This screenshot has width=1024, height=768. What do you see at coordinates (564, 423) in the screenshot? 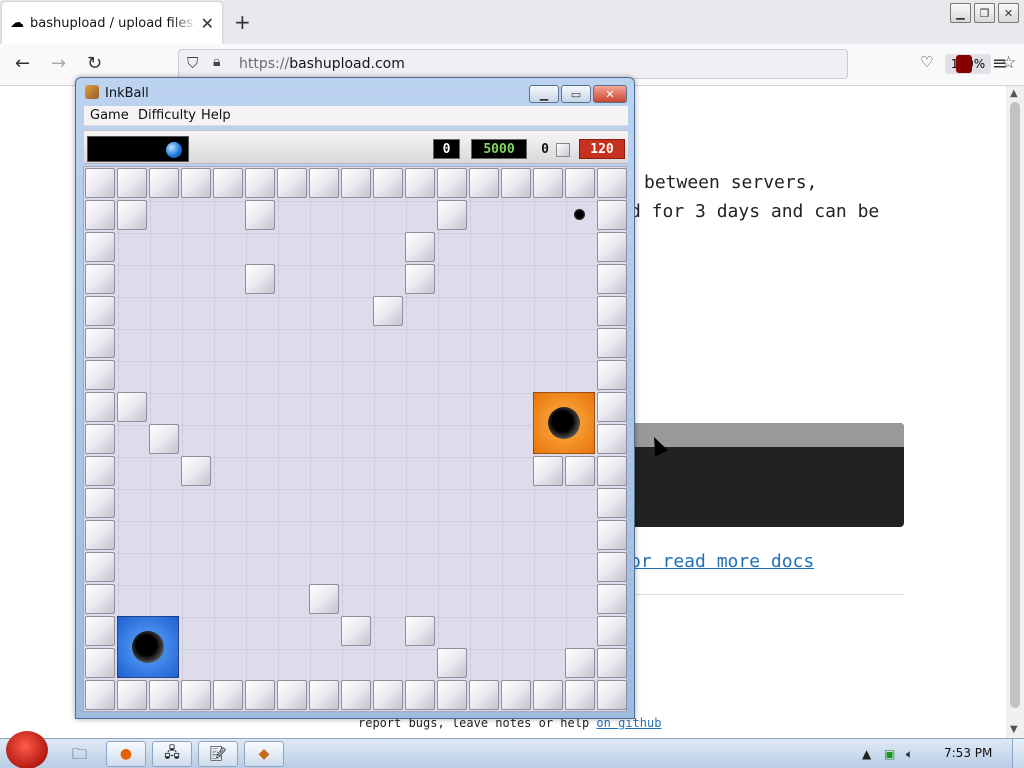
I see `orange-hole` at bounding box center [564, 423].